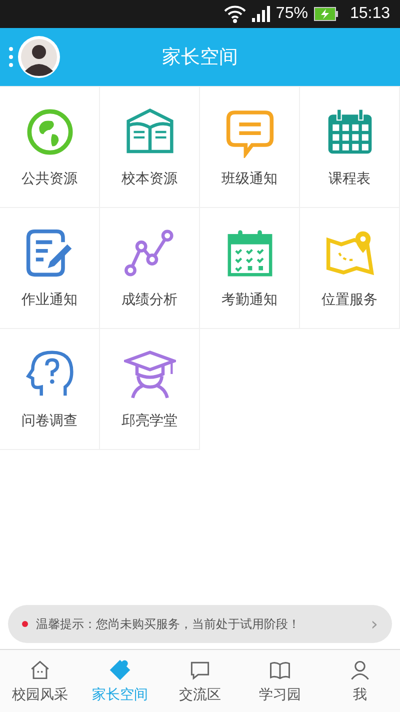 The height and width of the screenshot is (712, 400). I want to click on line-chart-icon, so click(150, 253).